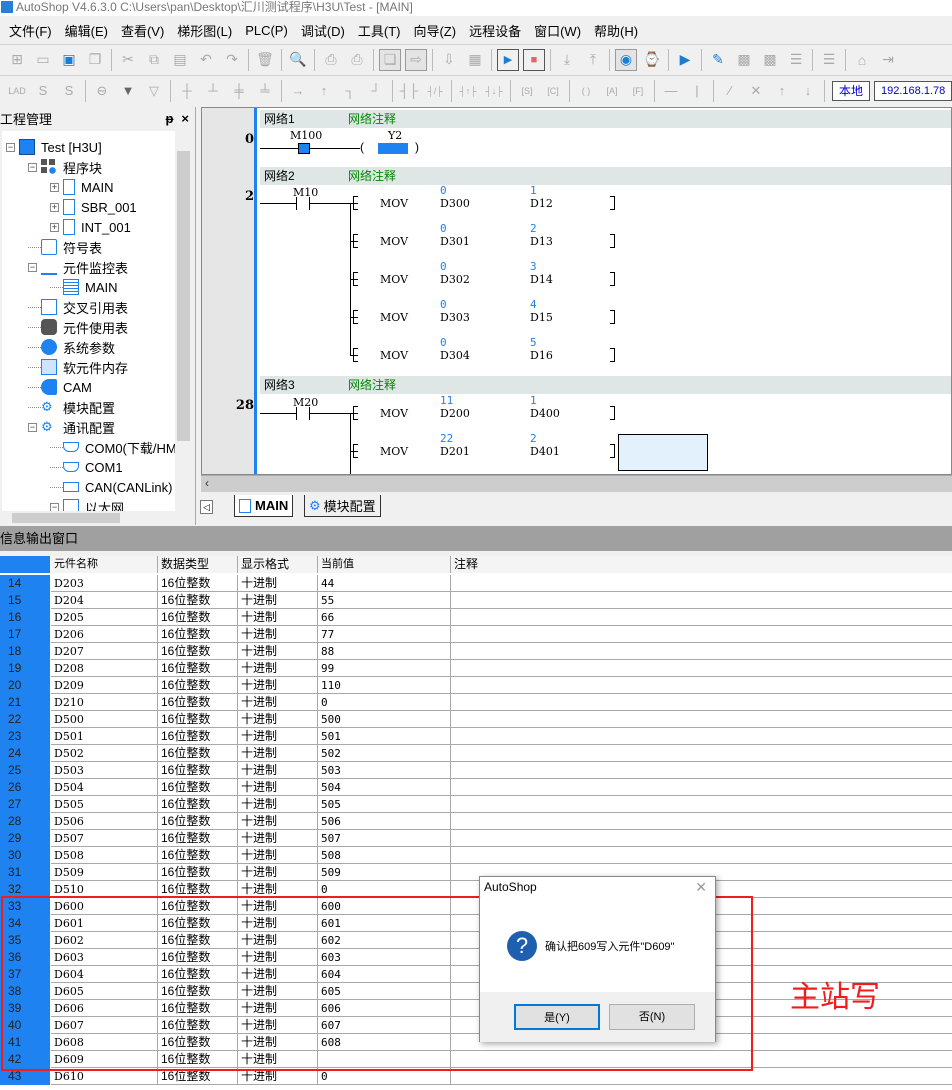  I want to click on save-icon: ▣, so click(69, 60).